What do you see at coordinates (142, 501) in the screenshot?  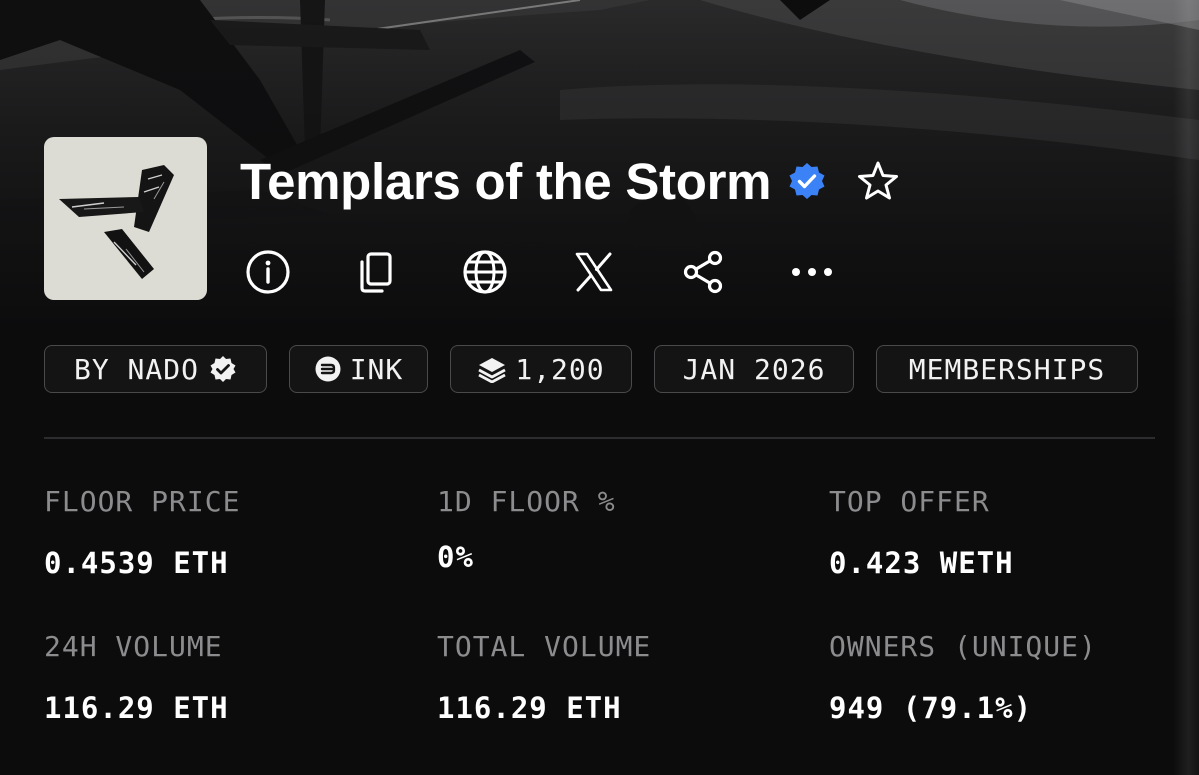 I see `stat-label: FLOOR PRICE` at bounding box center [142, 501].